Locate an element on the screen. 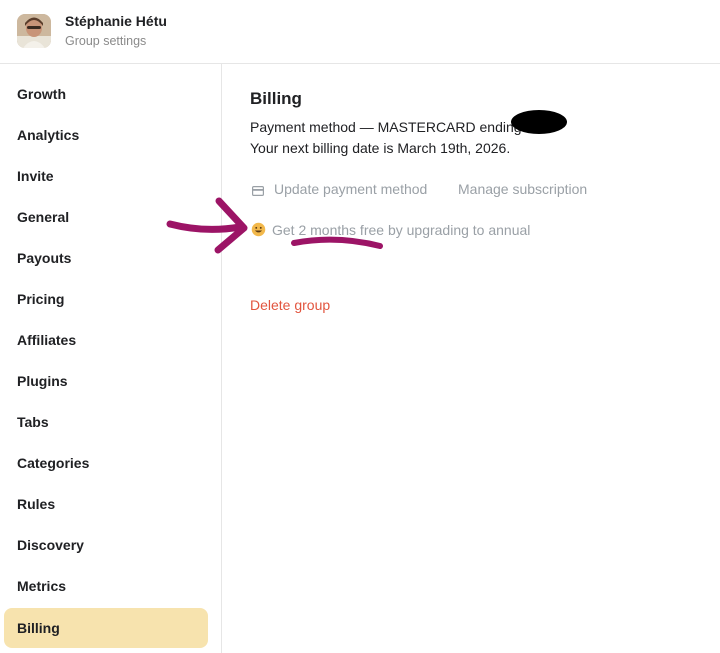  sidebar-item-label: Pricing is located at coordinates (41, 299).